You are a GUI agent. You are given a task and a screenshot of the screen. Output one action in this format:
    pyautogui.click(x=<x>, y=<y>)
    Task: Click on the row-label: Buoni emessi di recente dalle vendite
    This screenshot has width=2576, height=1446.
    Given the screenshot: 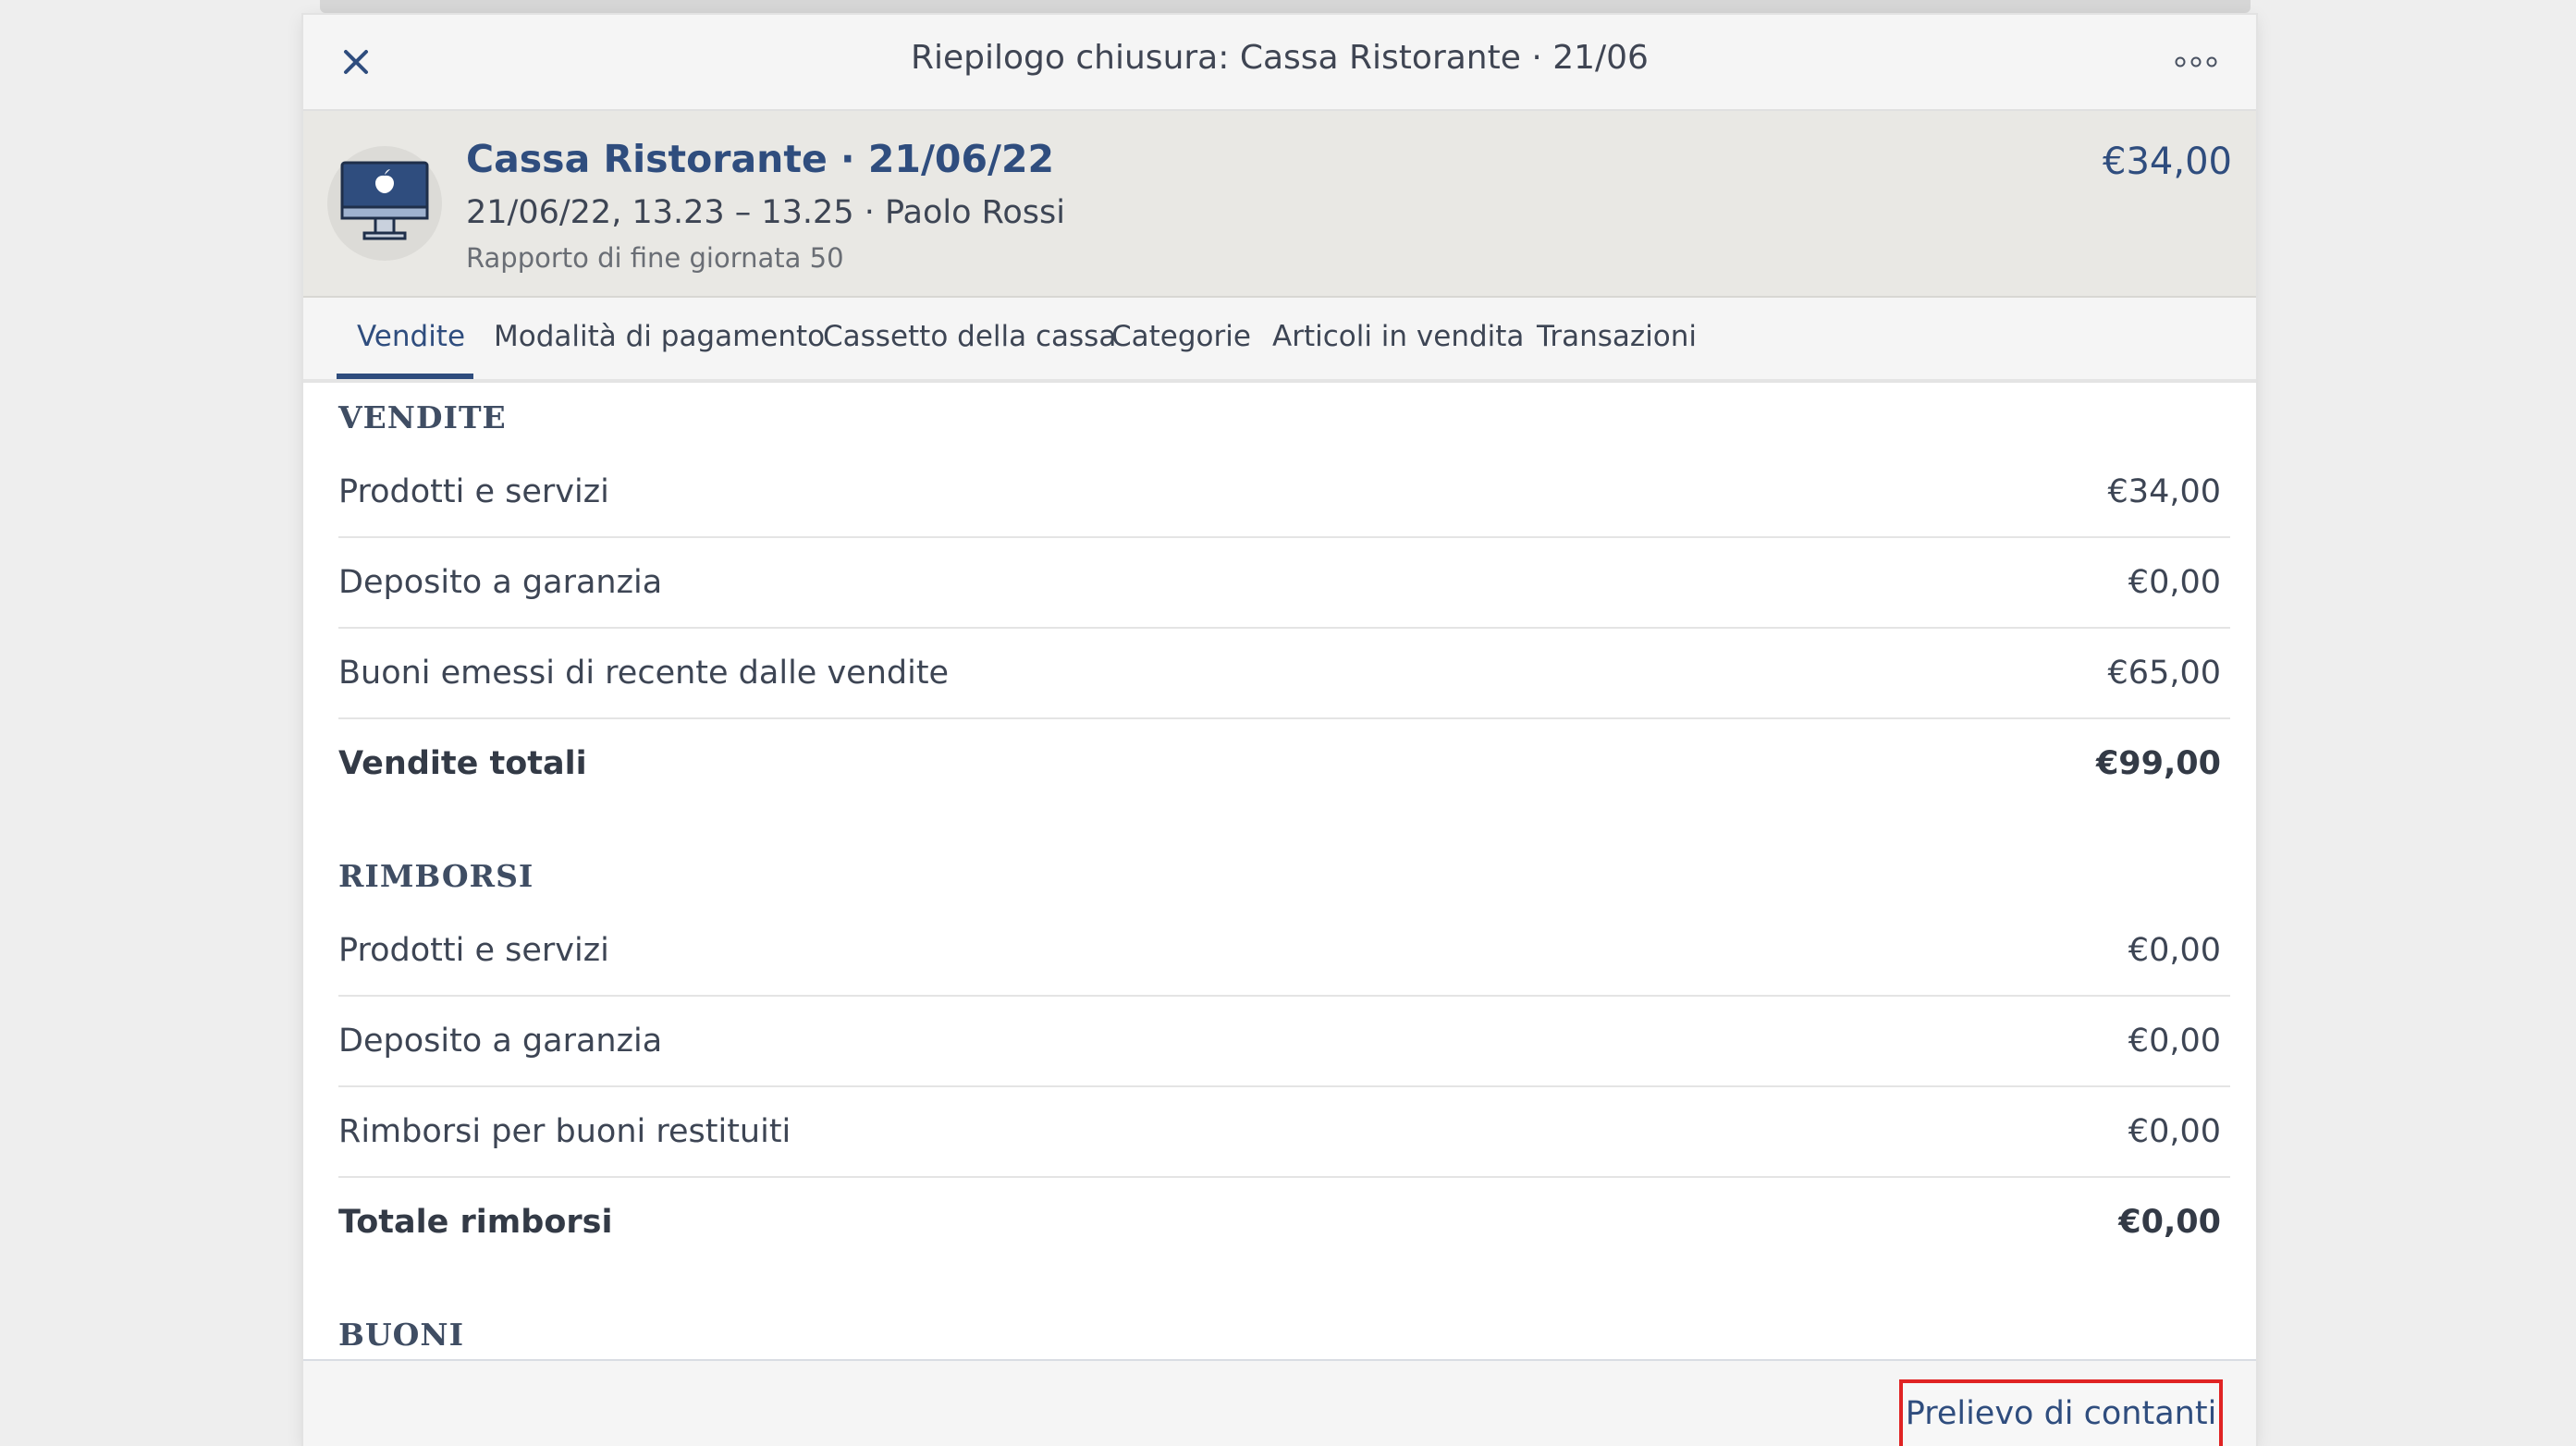 What is the action you would take?
    pyautogui.click(x=644, y=673)
    